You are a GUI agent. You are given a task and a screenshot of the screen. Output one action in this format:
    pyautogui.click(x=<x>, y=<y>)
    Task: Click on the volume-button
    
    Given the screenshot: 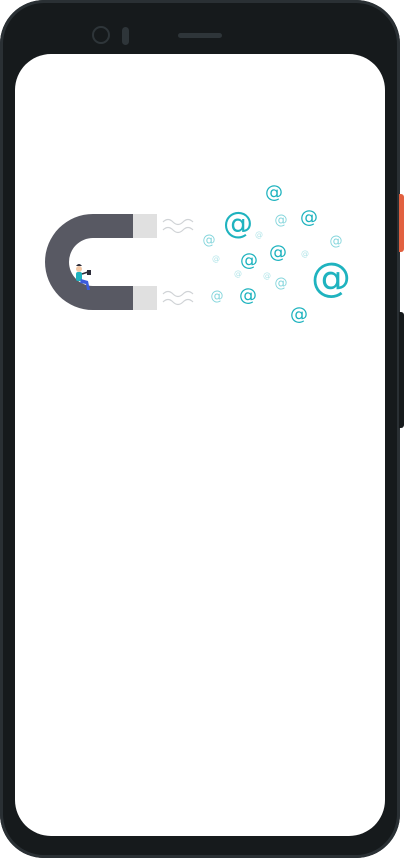 What is the action you would take?
    pyautogui.click(x=401, y=370)
    